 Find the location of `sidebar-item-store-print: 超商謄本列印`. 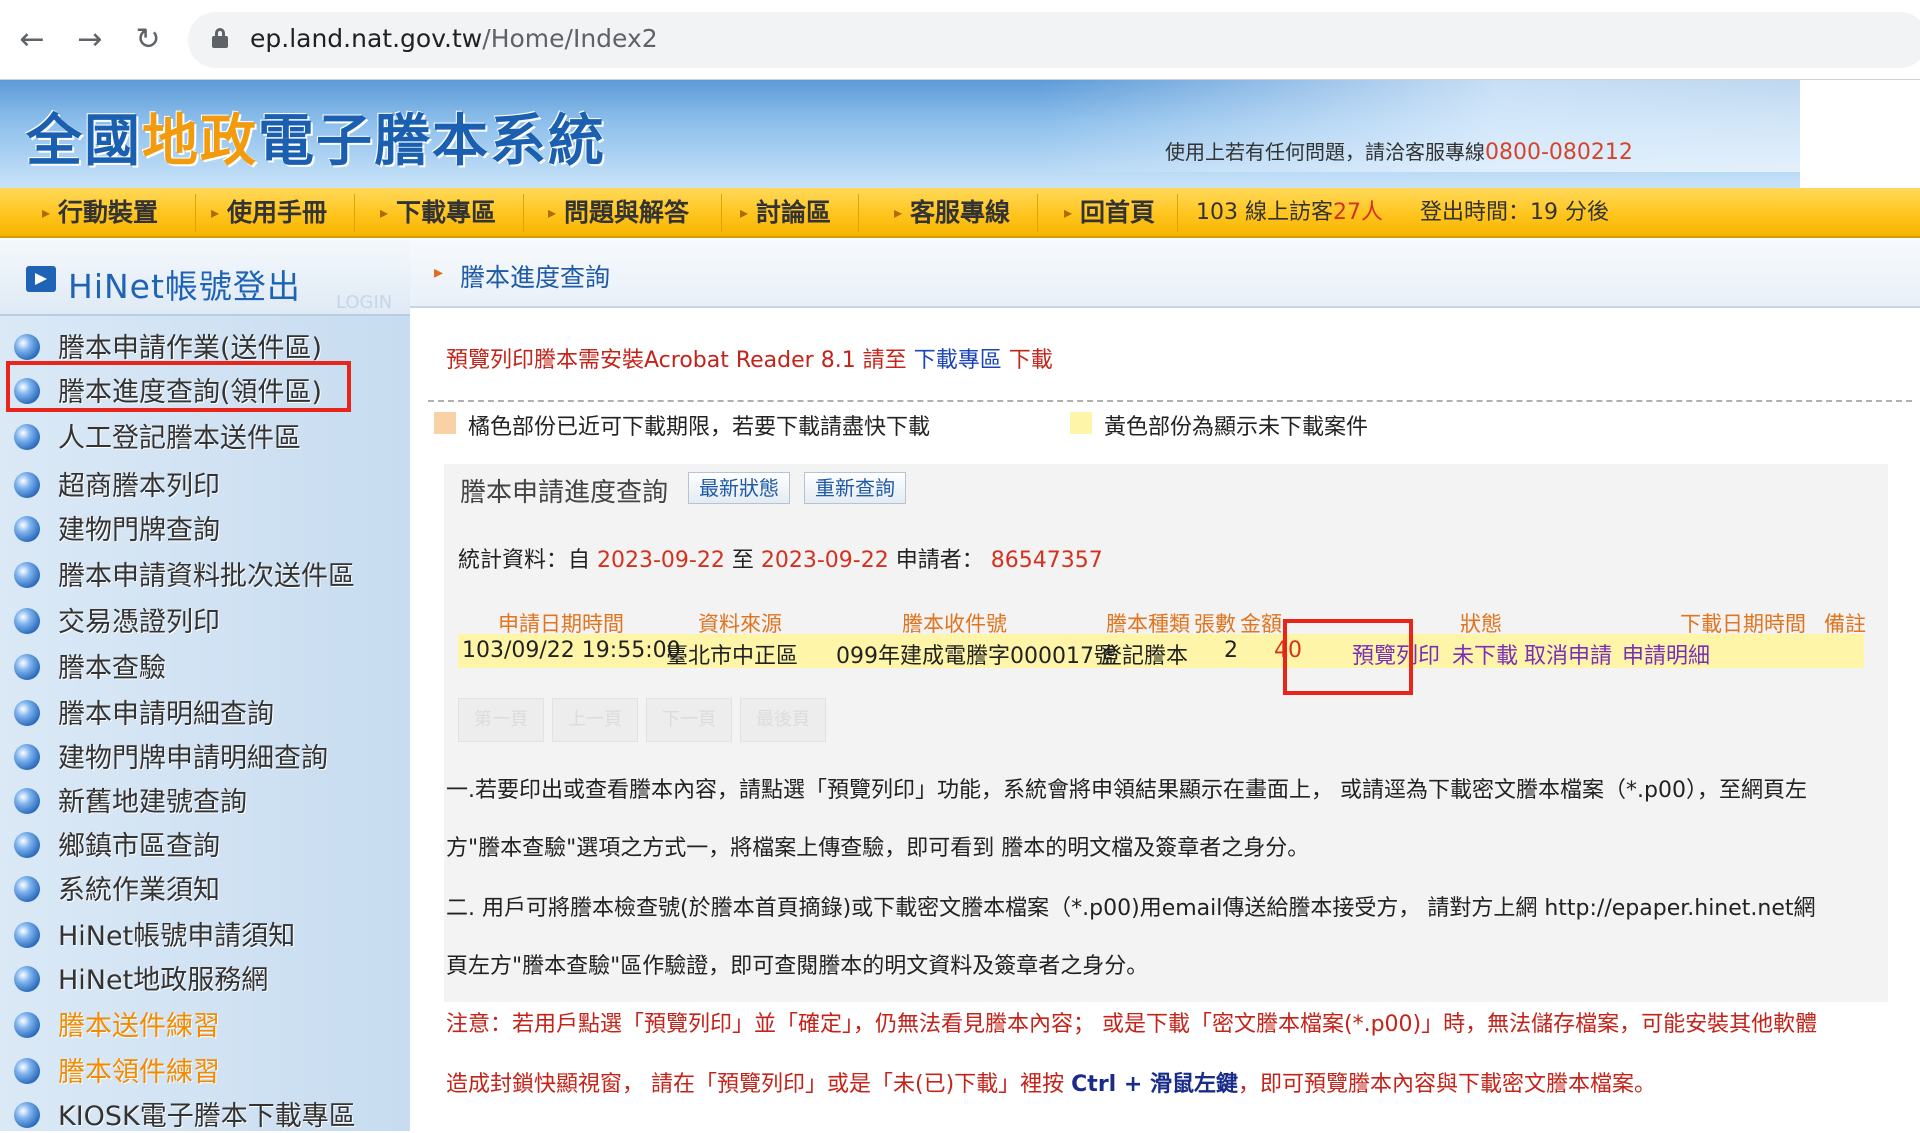

sidebar-item-store-print: 超商謄本列印 is located at coordinates (205, 482).